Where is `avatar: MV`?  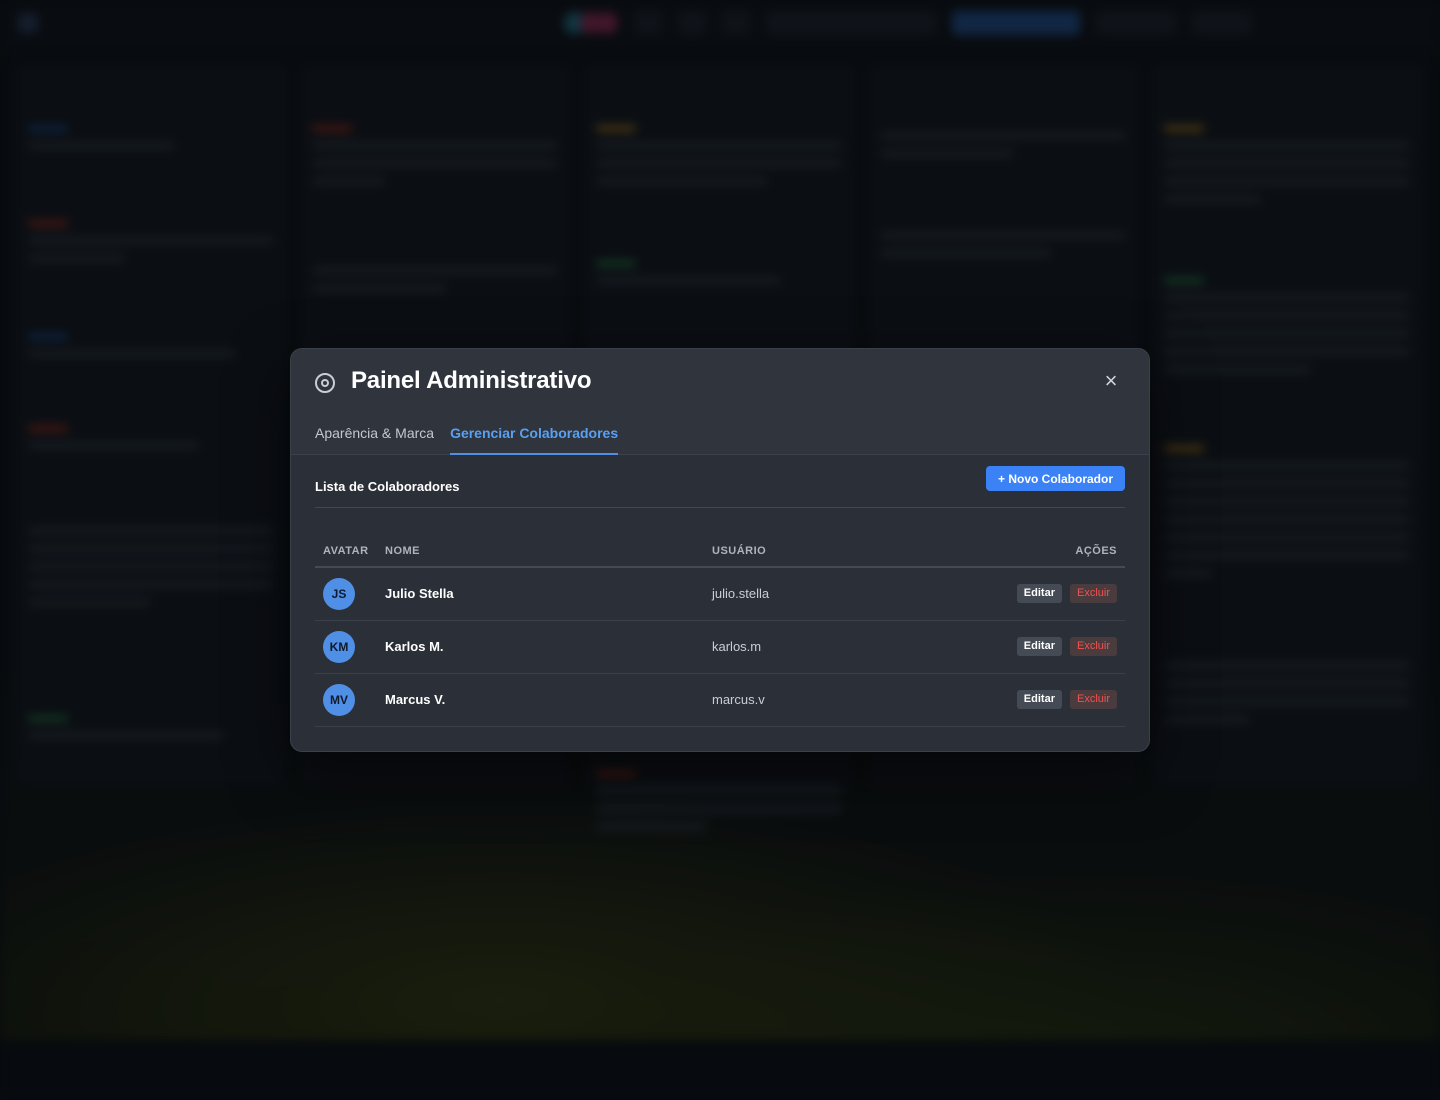
avatar: MV is located at coordinates (339, 699).